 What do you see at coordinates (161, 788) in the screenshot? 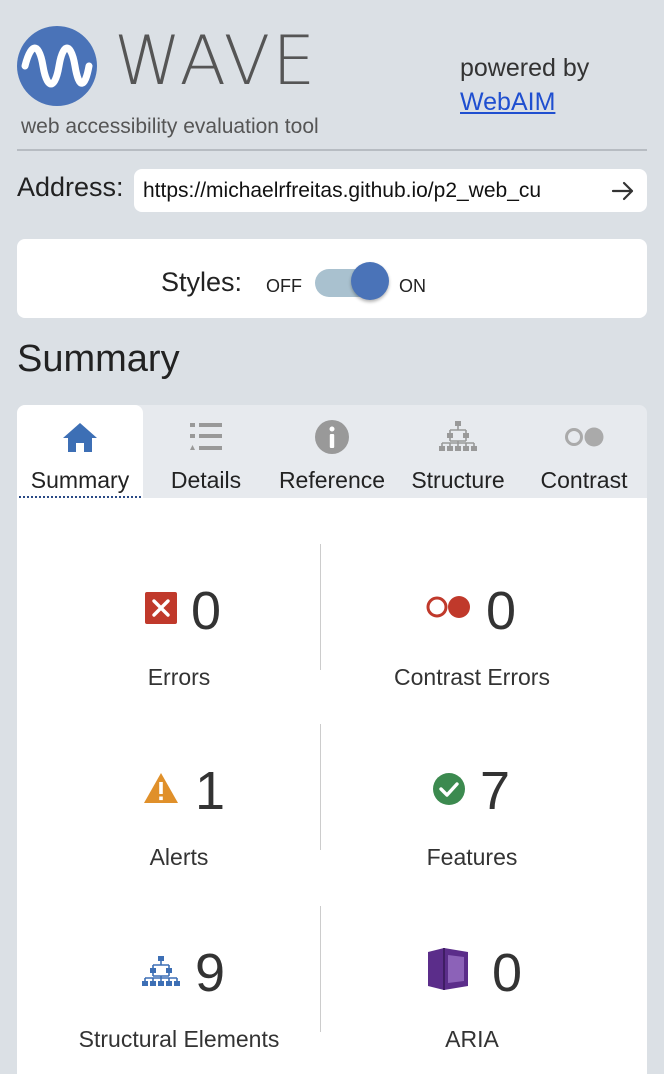
I see `alert-icon` at bounding box center [161, 788].